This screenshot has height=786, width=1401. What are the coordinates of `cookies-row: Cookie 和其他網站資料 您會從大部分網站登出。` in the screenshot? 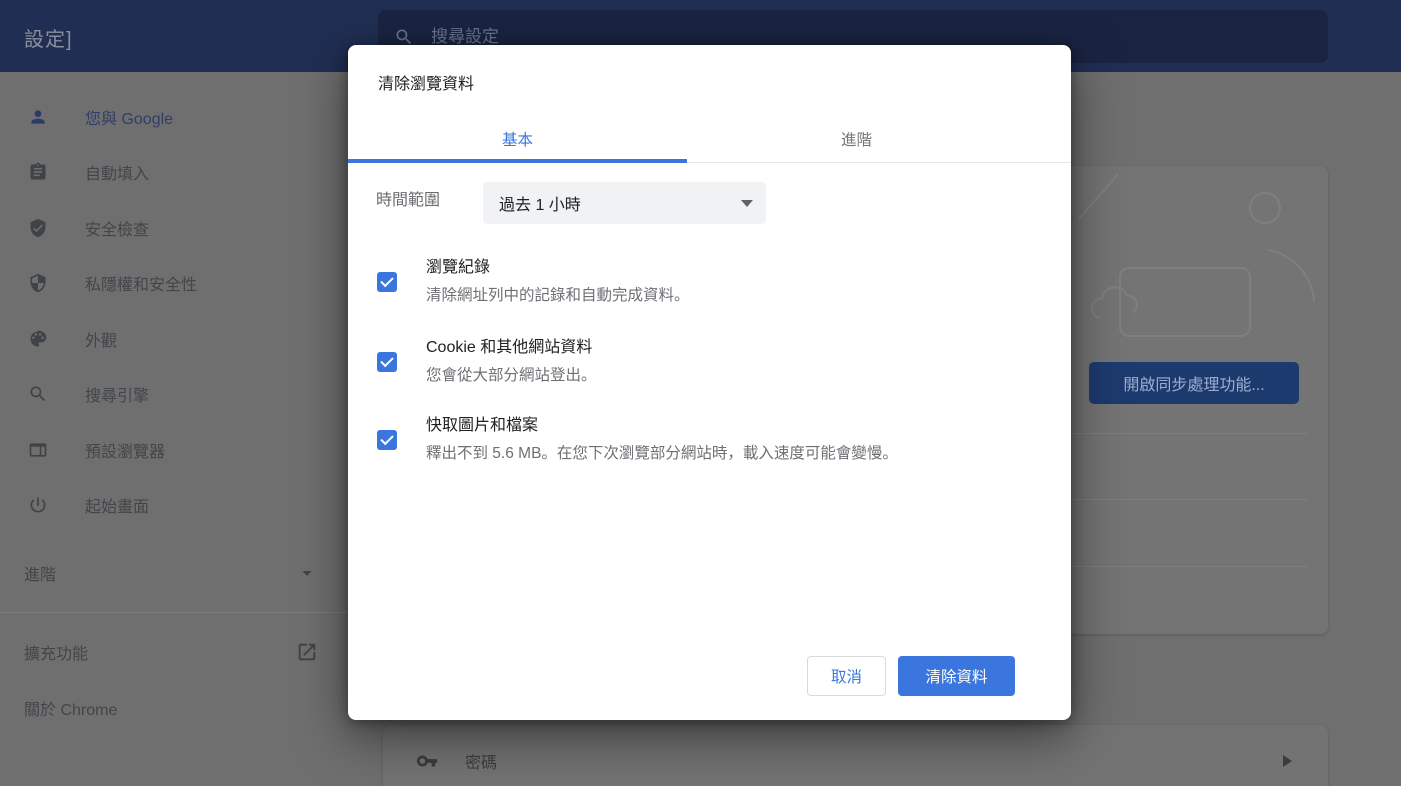 It's located at (651, 362).